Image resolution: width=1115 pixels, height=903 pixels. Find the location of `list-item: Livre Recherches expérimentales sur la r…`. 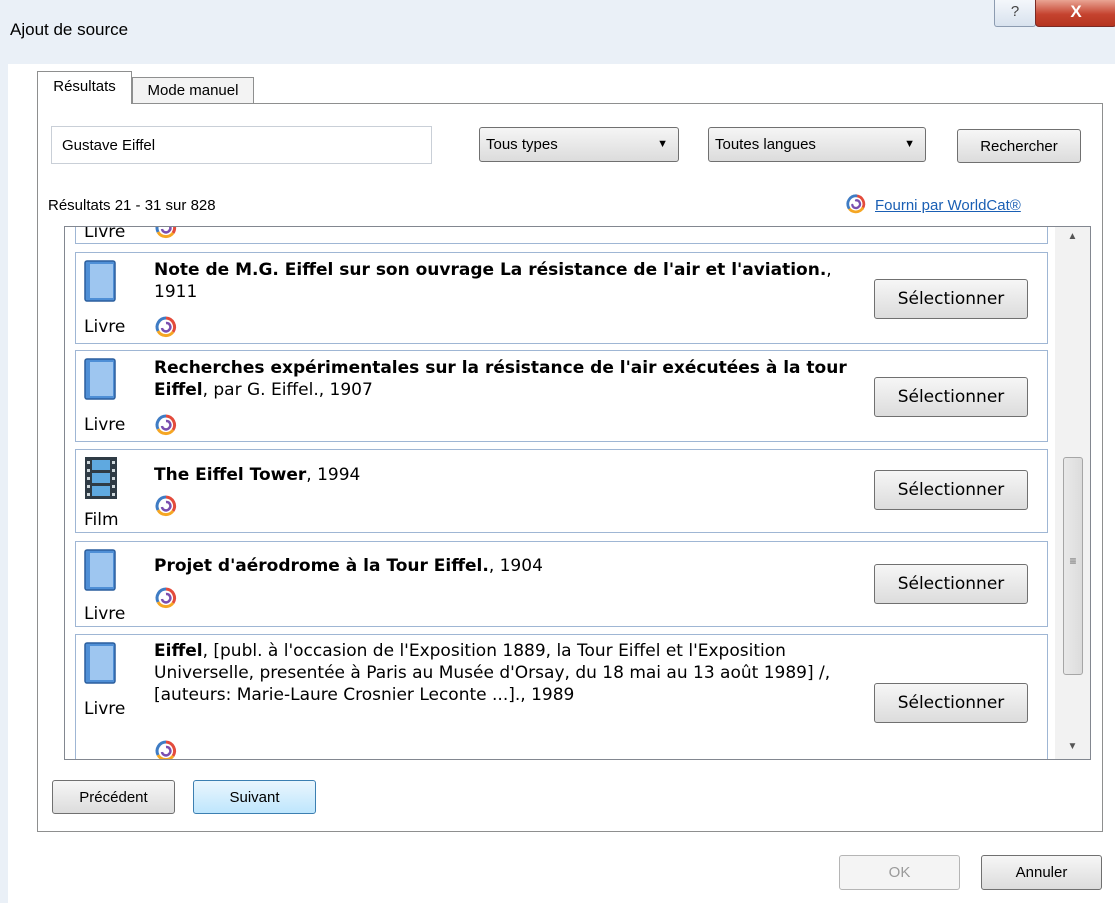

list-item: Livre Recherches expérimentales sur la r… is located at coordinates (561, 396).